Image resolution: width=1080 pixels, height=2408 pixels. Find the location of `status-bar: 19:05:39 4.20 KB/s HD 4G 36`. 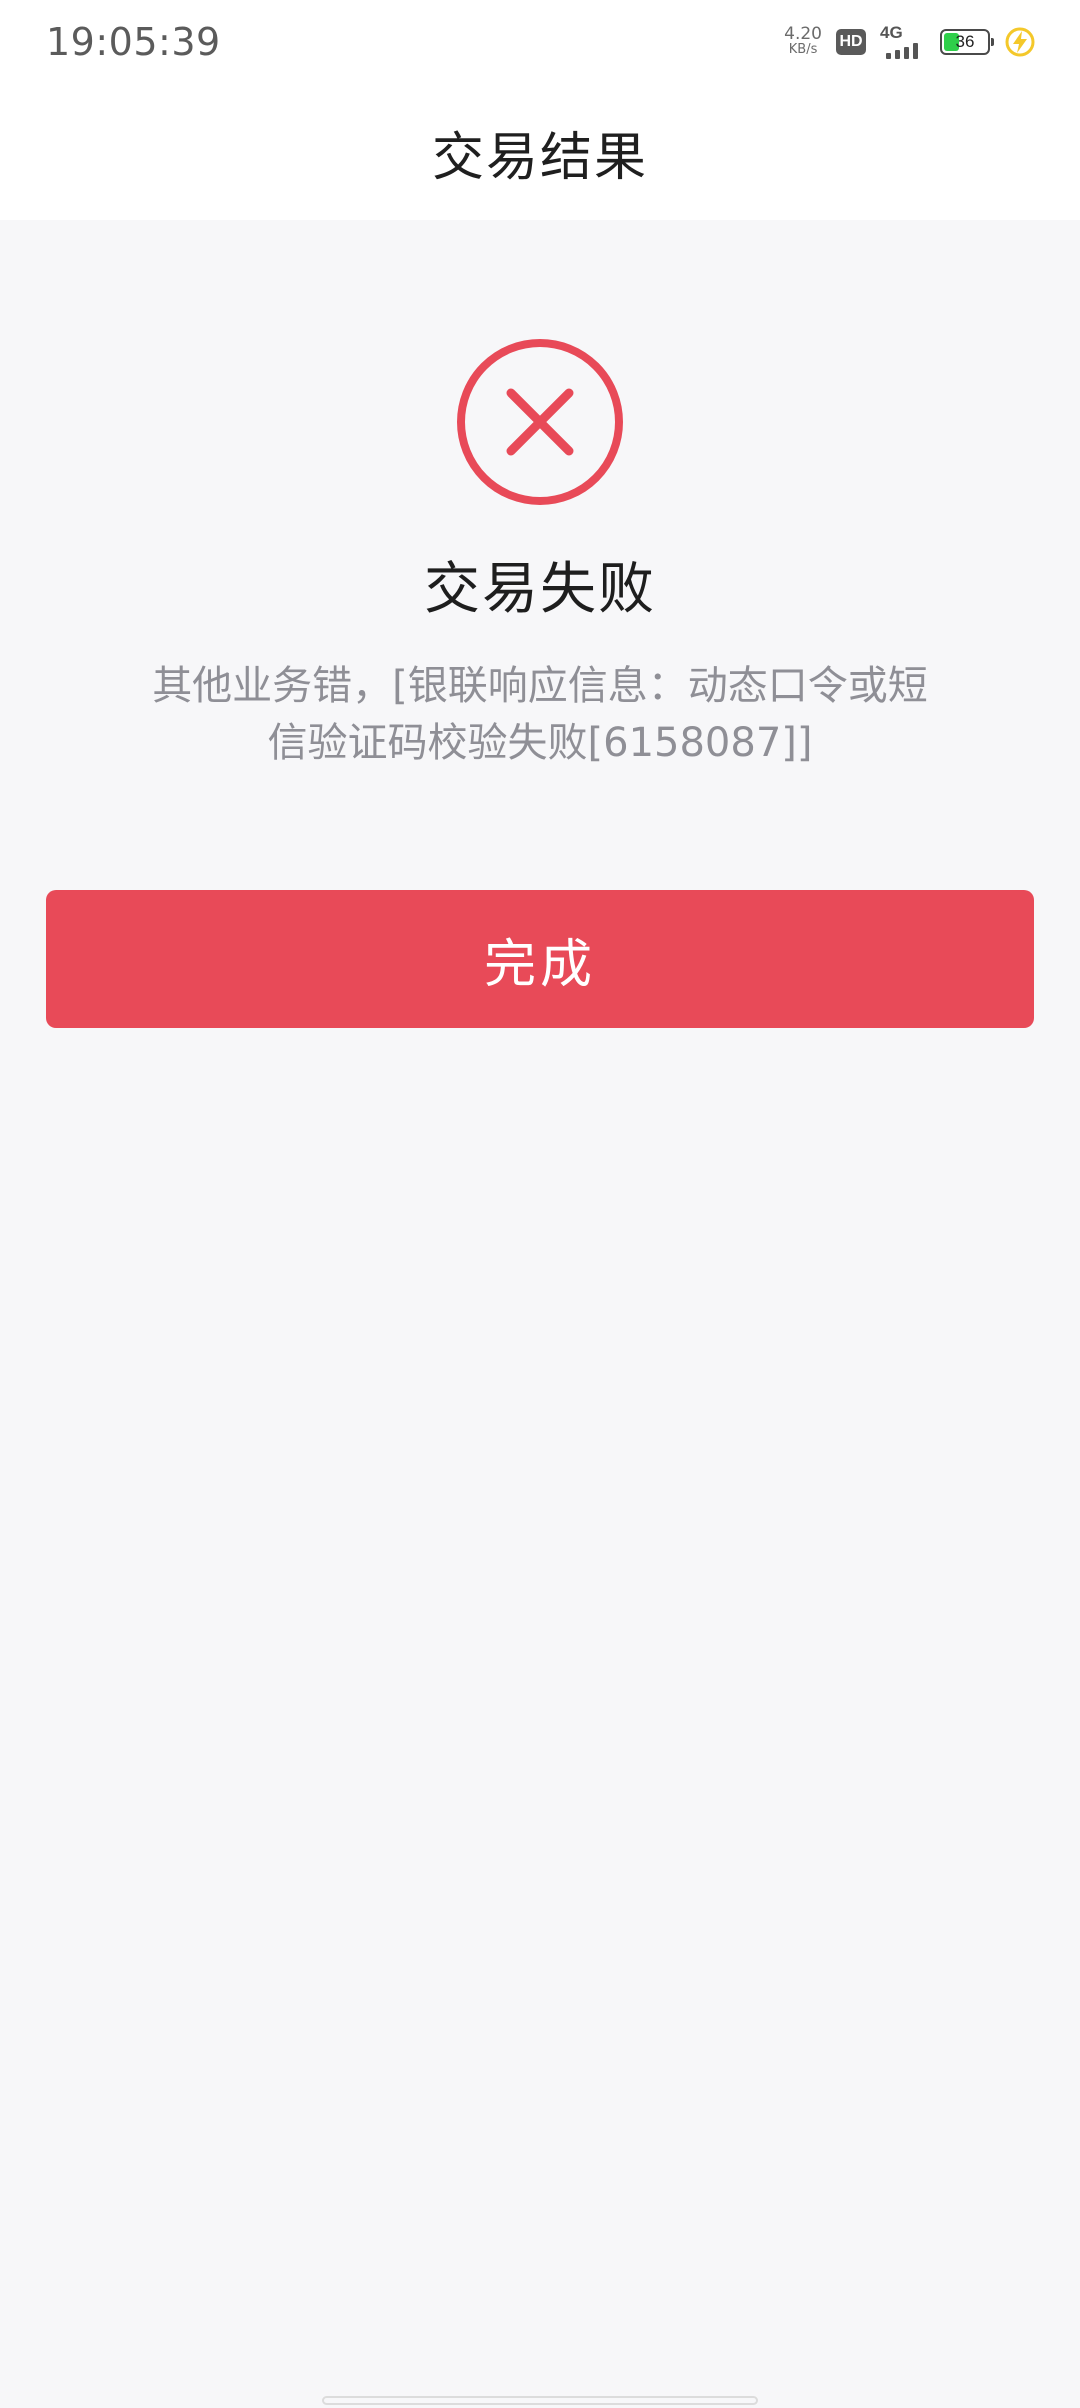

status-bar: 19:05:39 4.20 KB/s HD 4G 36 is located at coordinates (540, 42).